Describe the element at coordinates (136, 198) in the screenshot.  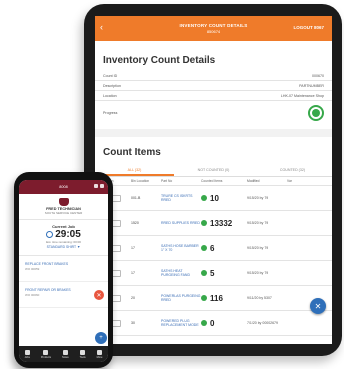
I see `bin-location: 001-B` at that location.